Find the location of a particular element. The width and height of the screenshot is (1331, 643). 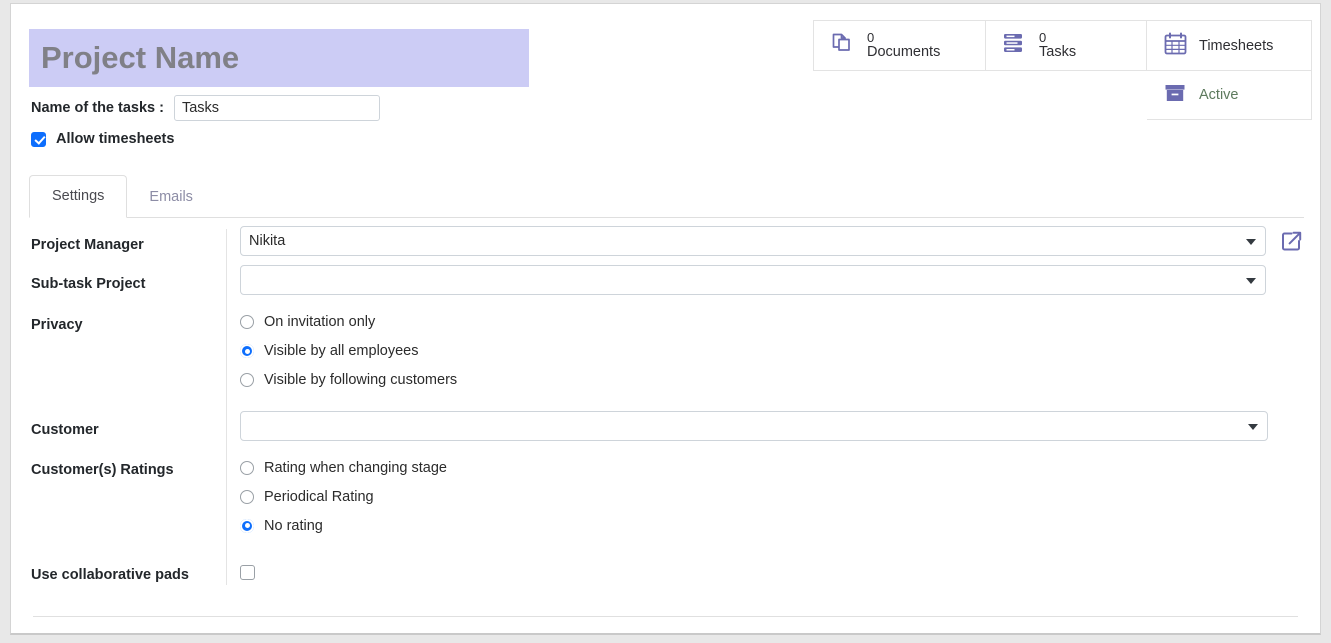

tasks-list-icon is located at coordinates (1015, 45).